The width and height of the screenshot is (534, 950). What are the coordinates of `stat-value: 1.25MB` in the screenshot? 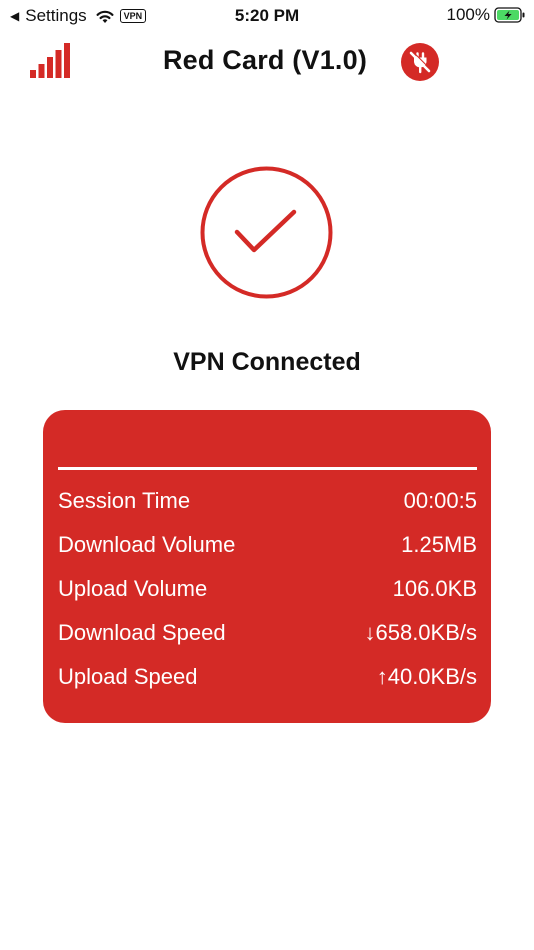 It's located at (439, 544).